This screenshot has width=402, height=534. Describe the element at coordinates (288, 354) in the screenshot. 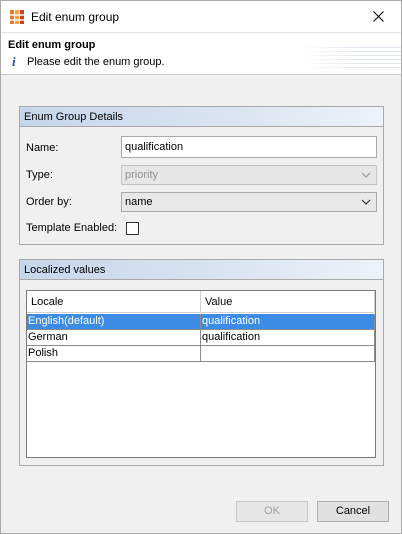

I see `value-cell` at that location.